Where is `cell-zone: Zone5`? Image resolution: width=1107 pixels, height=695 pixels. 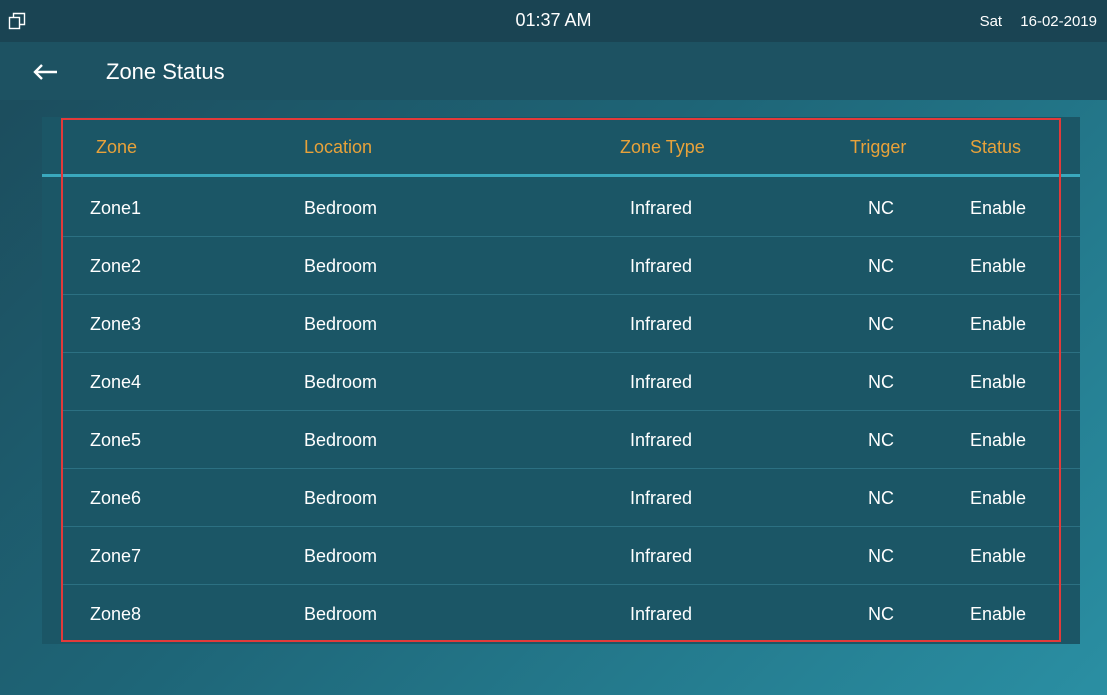
cell-zone: Zone5 is located at coordinates (116, 440).